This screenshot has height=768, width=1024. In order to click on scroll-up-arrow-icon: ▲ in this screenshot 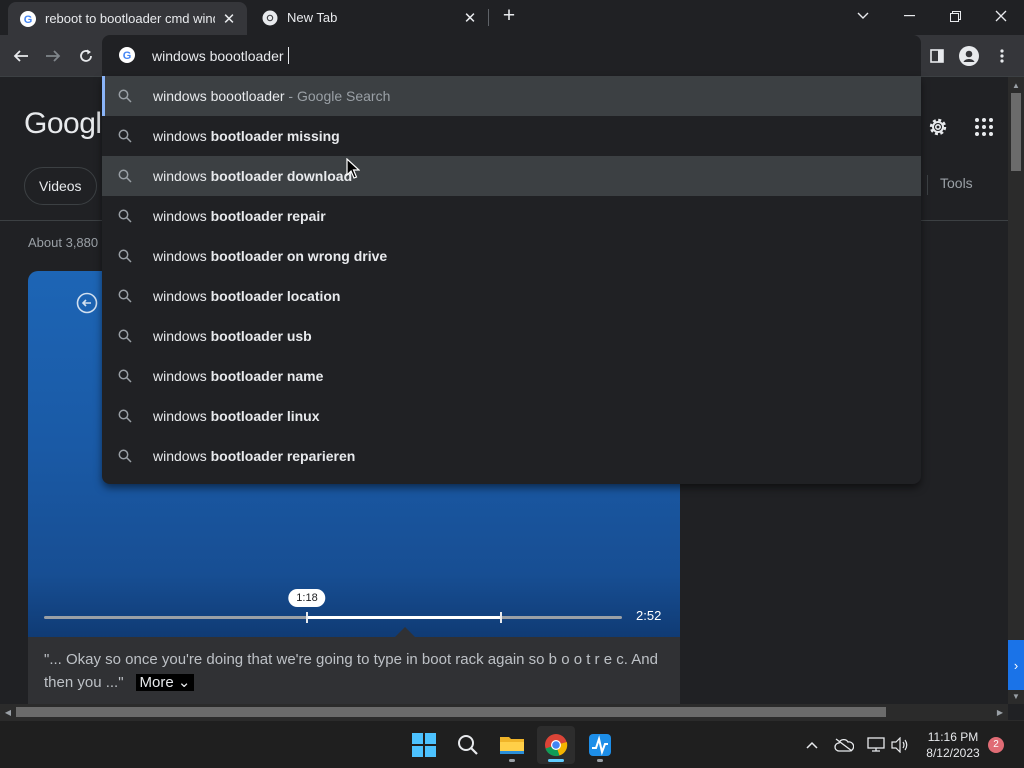, I will do `click(1016, 85)`.